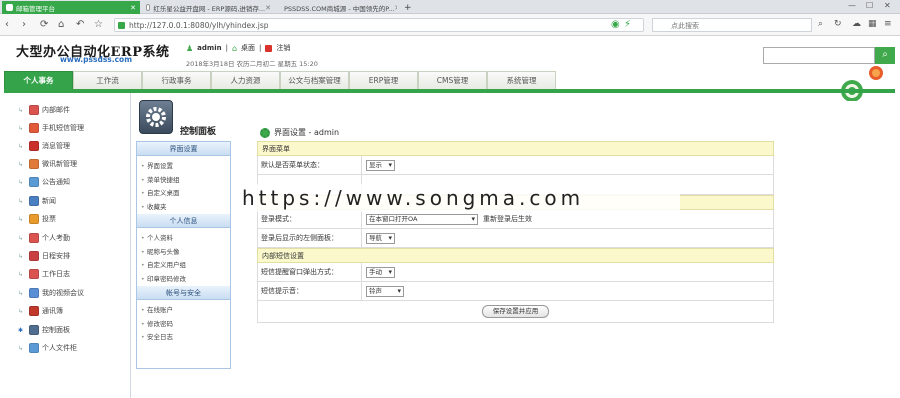 Image resolution: width=900 pixels, height=398 pixels. Describe the element at coordinates (44, 110) in the screenshot. I see `sidebar-item-mail: ↳ 内部邮件` at that location.